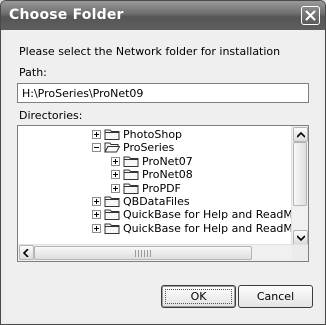 Image resolution: width=326 pixels, height=325 pixels. Describe the element at coordinates (26, 252) in the screenshot. I see `scroll-left-button` at that location.